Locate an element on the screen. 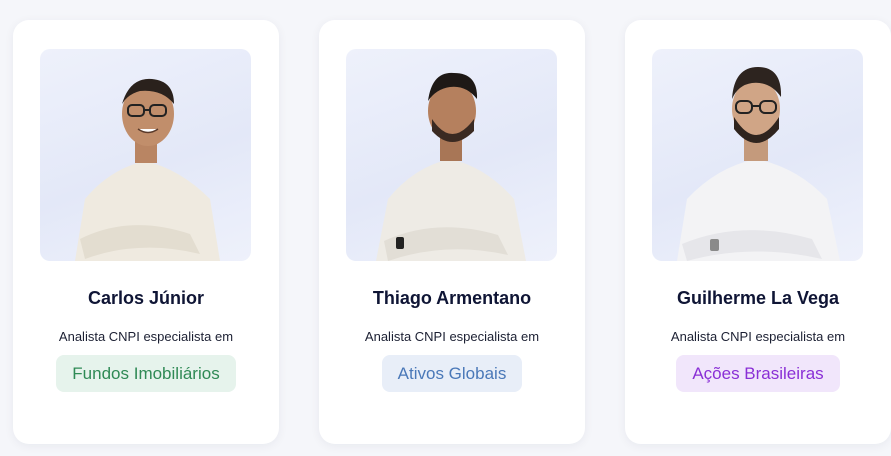 The width and height of the screenshot is (891, 456). analyst-name: Thiago Armentano is located at coordinates (452, 298).